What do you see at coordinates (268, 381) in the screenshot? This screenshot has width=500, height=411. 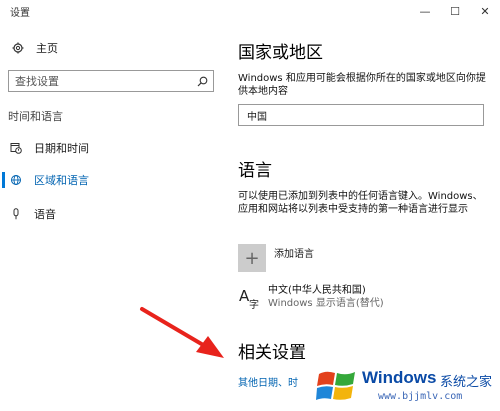 I see `other-date-time-link: 其他日期、时` at bounding box center [268, 381].